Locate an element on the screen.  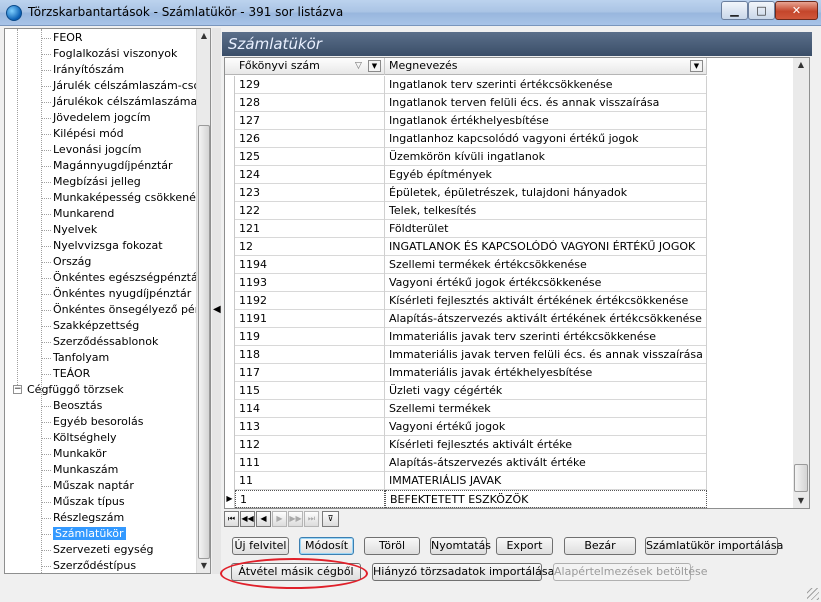
tree-item: Ország is located at coordinates (66, 262).